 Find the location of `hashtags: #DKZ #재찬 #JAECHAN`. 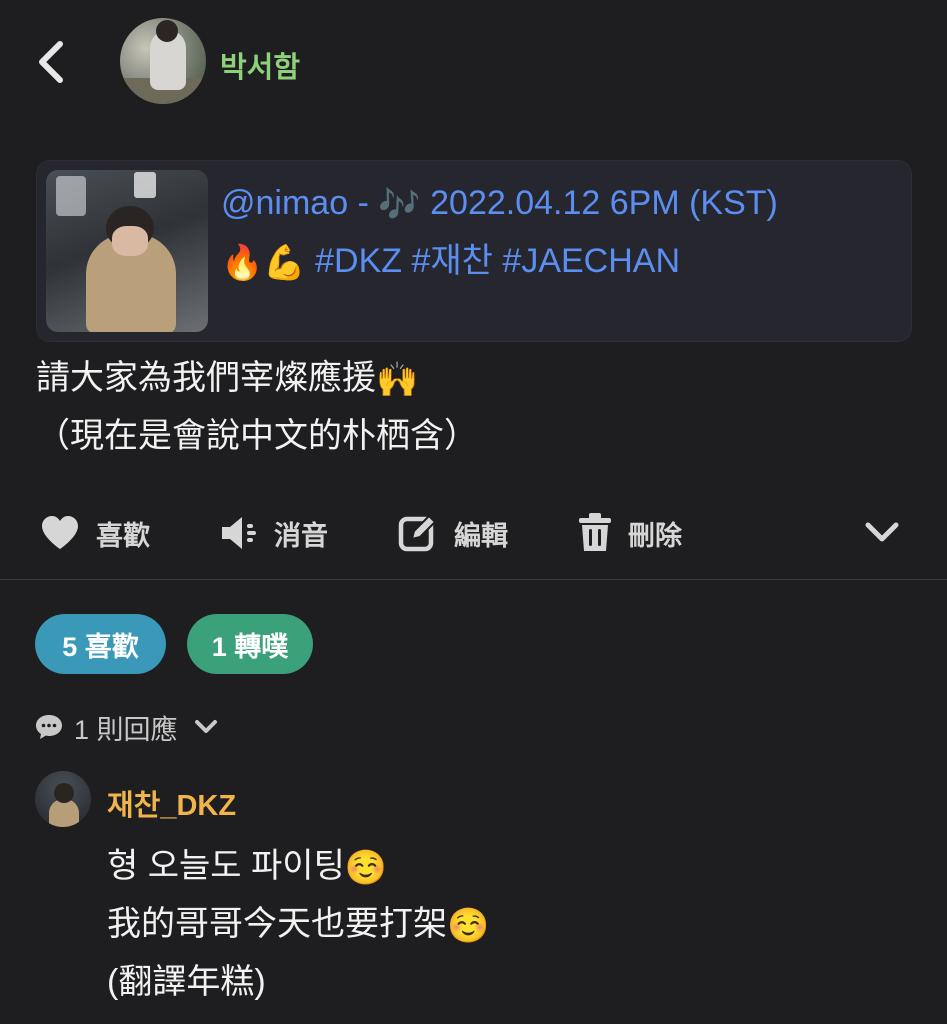

hashtags: #DKZ #재찬 #JAECHAN is located at coordinates (493, 261).